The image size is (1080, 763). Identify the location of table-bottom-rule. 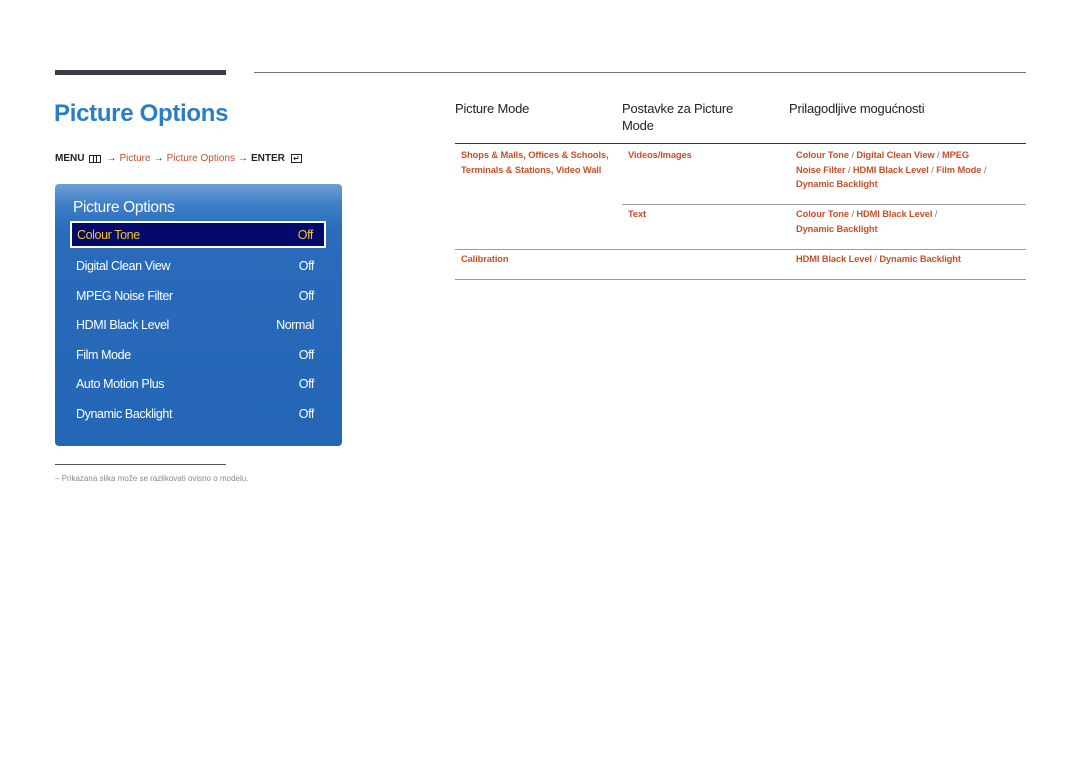
(740, 279).